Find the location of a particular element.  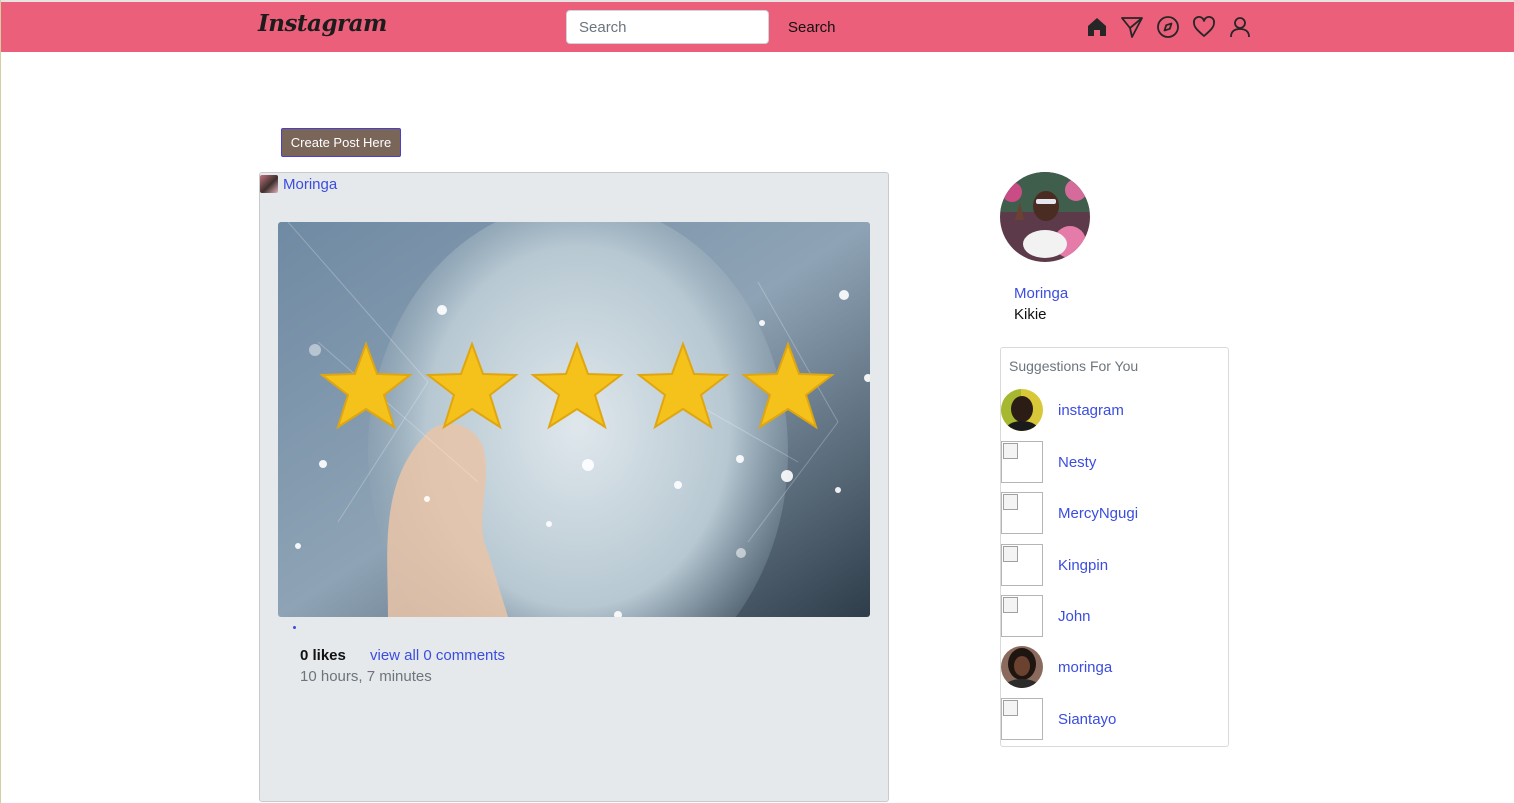

profile-full-name: Kikie is located at coordinates (1030, 314).